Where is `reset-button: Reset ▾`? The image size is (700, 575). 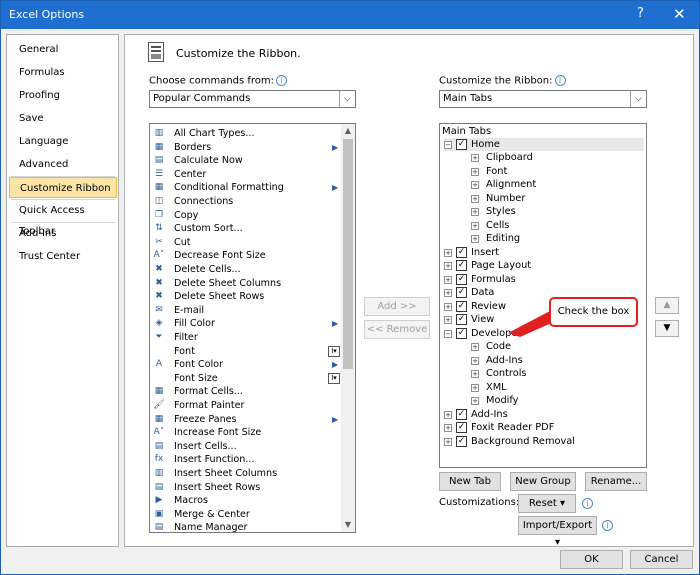 reset-button: Reset ▾ is located at coordinates (547, 503).